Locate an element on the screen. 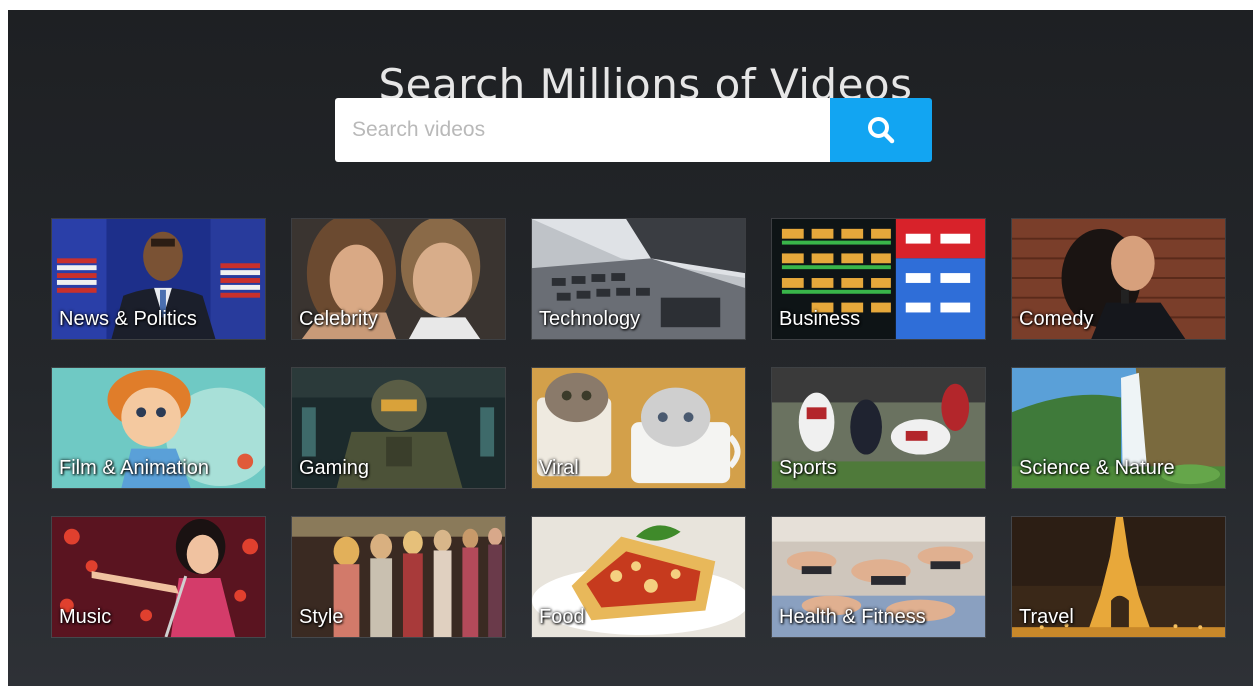 This screenshot has width=1253, height=686. category-label: Style is located at coordinates (321, 617).